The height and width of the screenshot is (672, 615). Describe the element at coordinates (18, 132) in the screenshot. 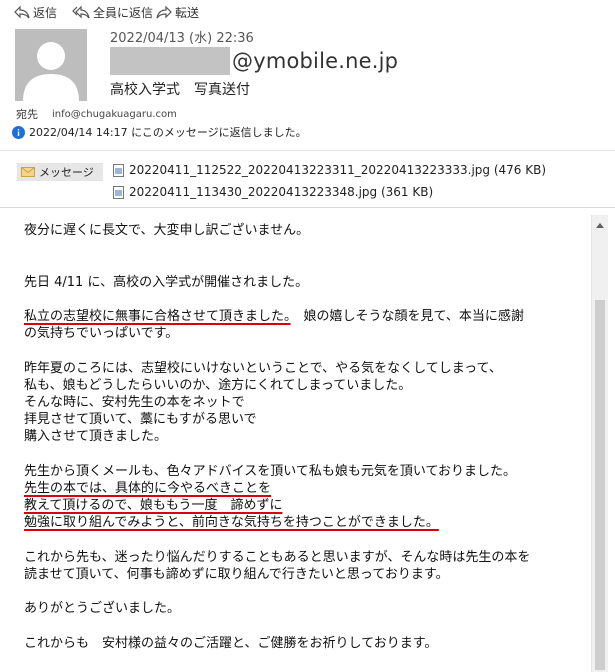

I see `info-icon` at that location.